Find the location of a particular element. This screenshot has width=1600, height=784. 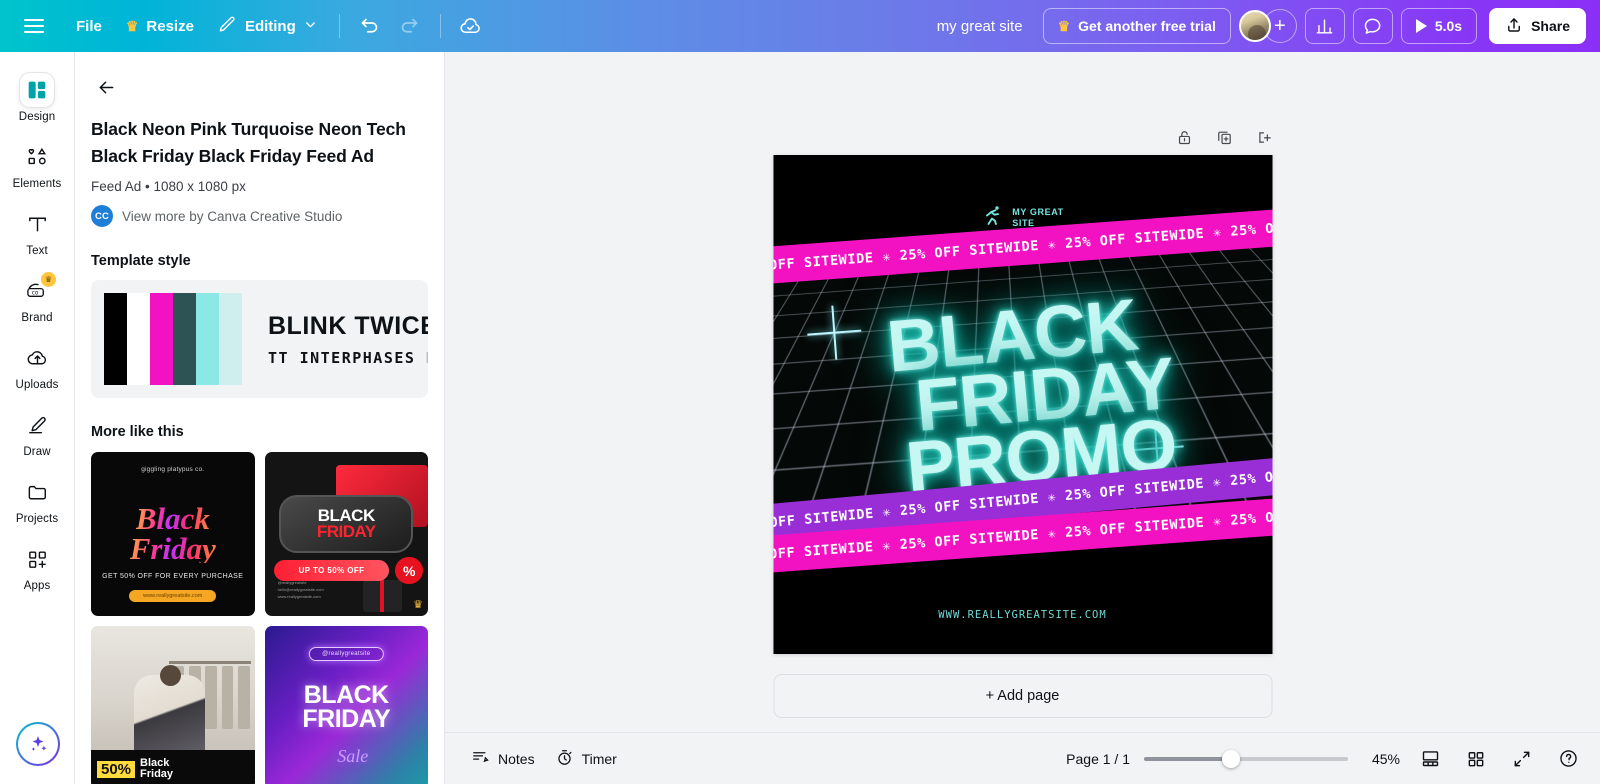

shapes-icon is located at coordinates (37, 157).